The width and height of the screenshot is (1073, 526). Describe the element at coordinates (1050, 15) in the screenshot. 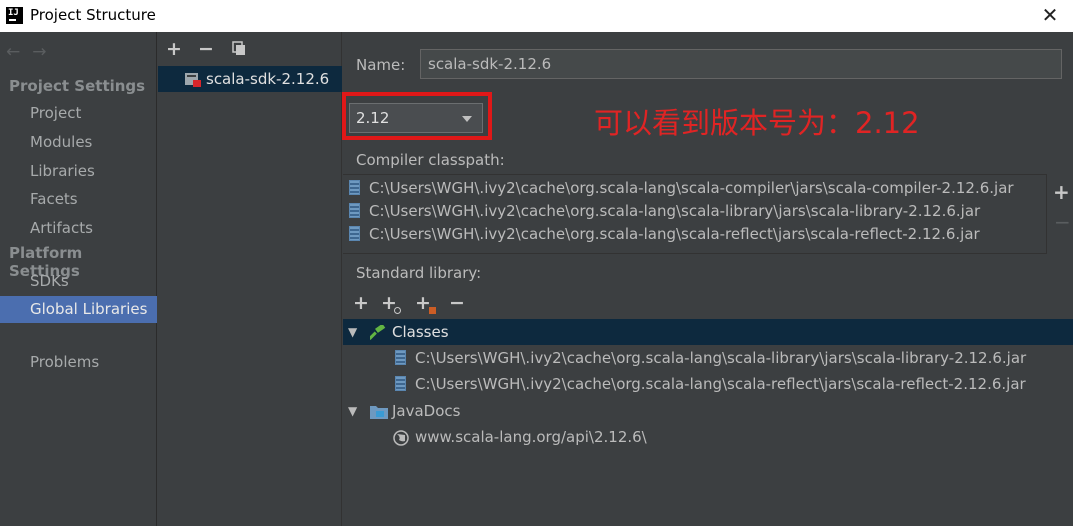

I see `close-icon: ✕` at that location.